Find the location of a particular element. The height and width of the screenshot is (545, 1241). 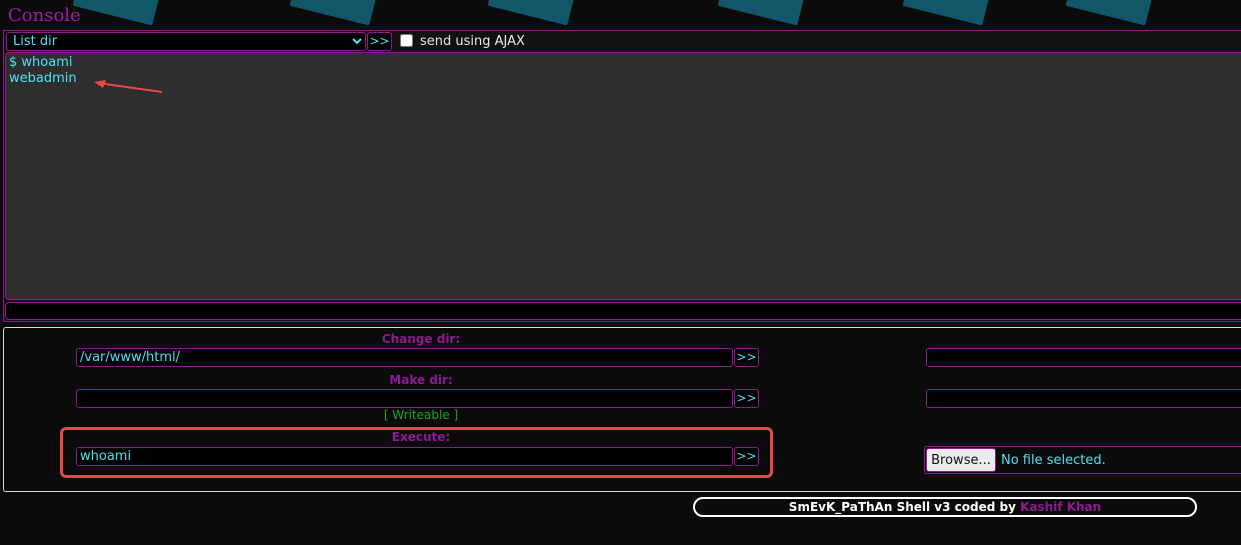

footer-text: SmEvK_PaThAn Shell v3 coded by is located at coordinates (902, 507).